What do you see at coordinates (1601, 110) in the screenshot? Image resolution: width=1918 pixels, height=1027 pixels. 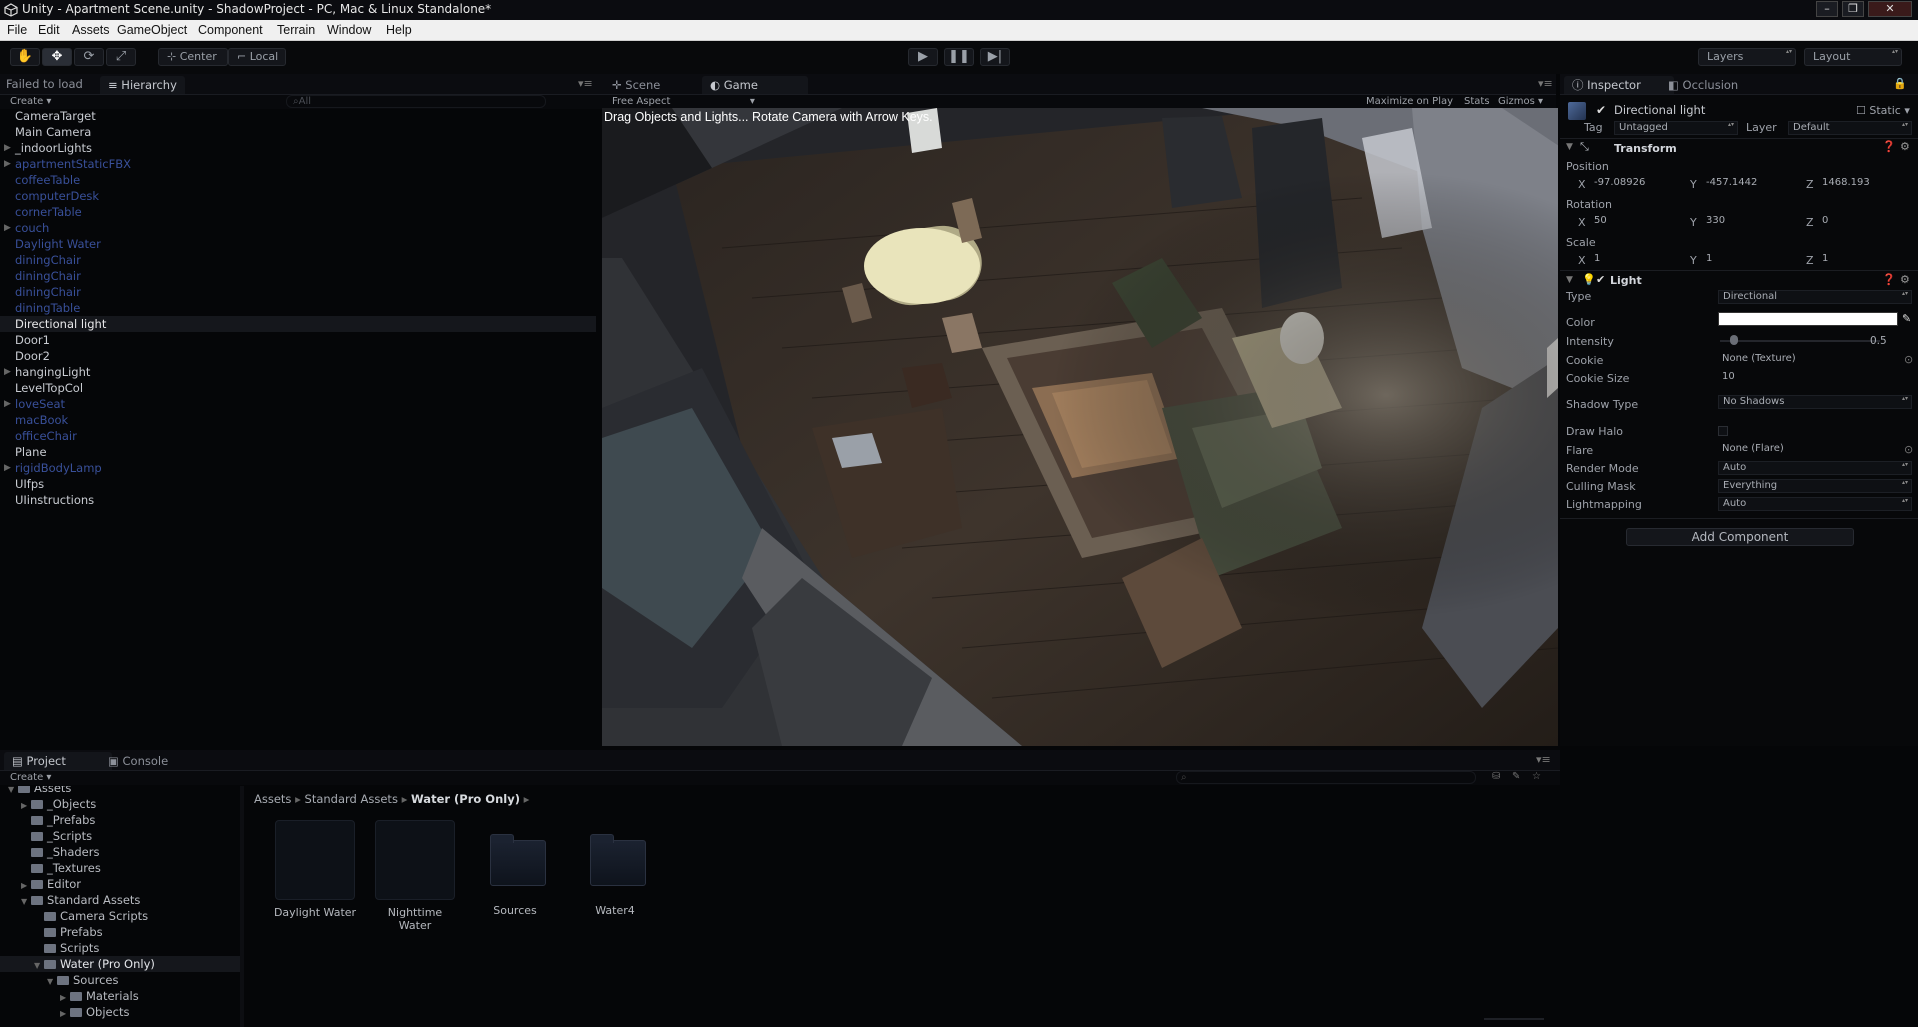 I see `active-checkbox: ✔` at bounding box center [1601, 110].